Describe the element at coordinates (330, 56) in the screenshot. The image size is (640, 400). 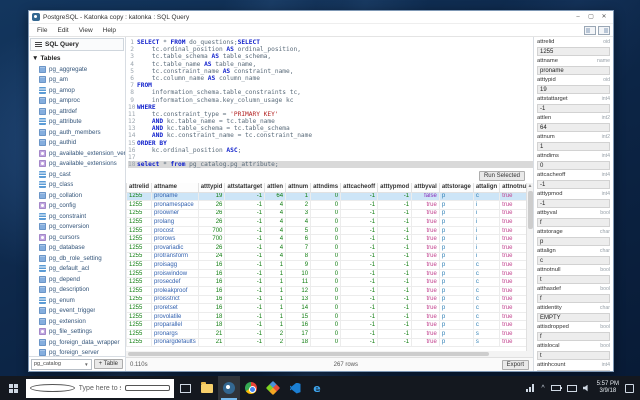
I see `code-line-3: 3 tc.table_schema AS table_schema,` at that location.